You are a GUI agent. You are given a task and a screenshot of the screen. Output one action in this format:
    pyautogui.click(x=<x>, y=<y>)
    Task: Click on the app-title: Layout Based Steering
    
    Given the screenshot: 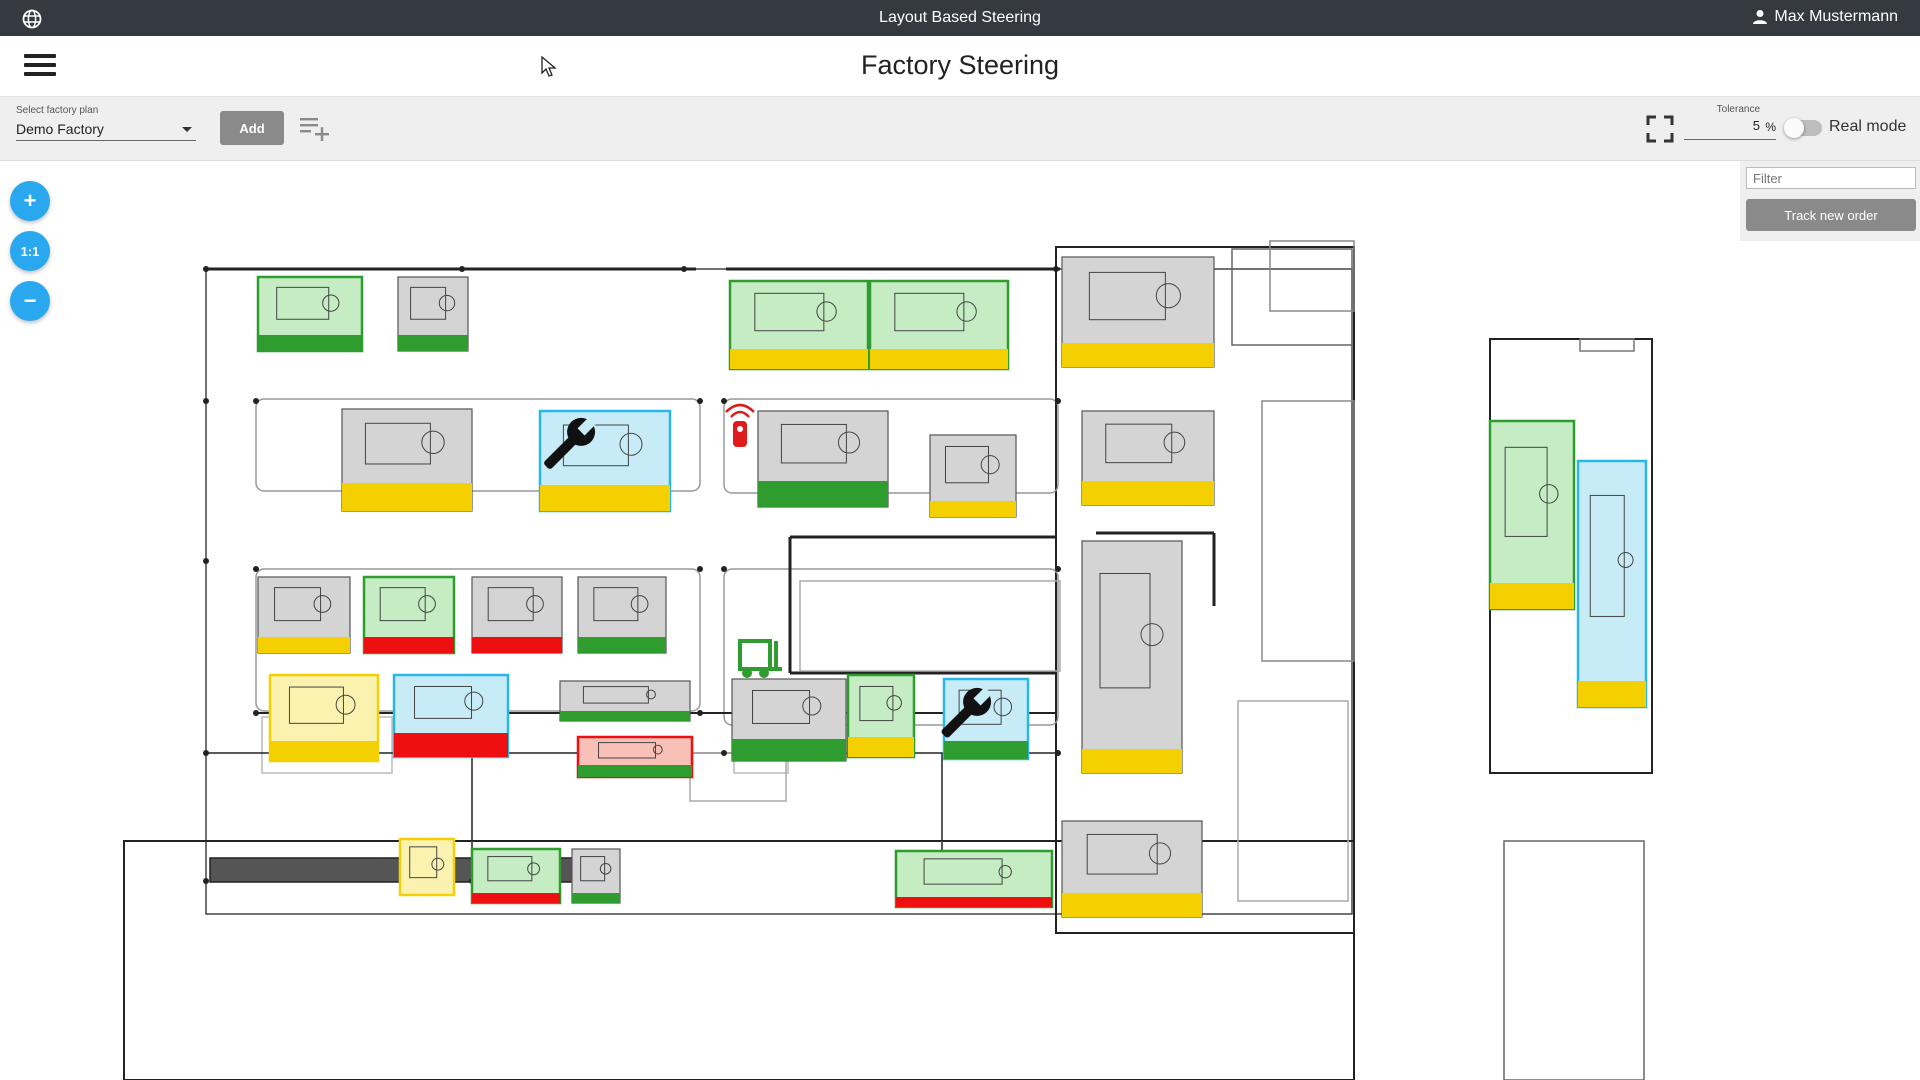 What is the action you would take?
    pyautogui.click(x=960, y=17)
    